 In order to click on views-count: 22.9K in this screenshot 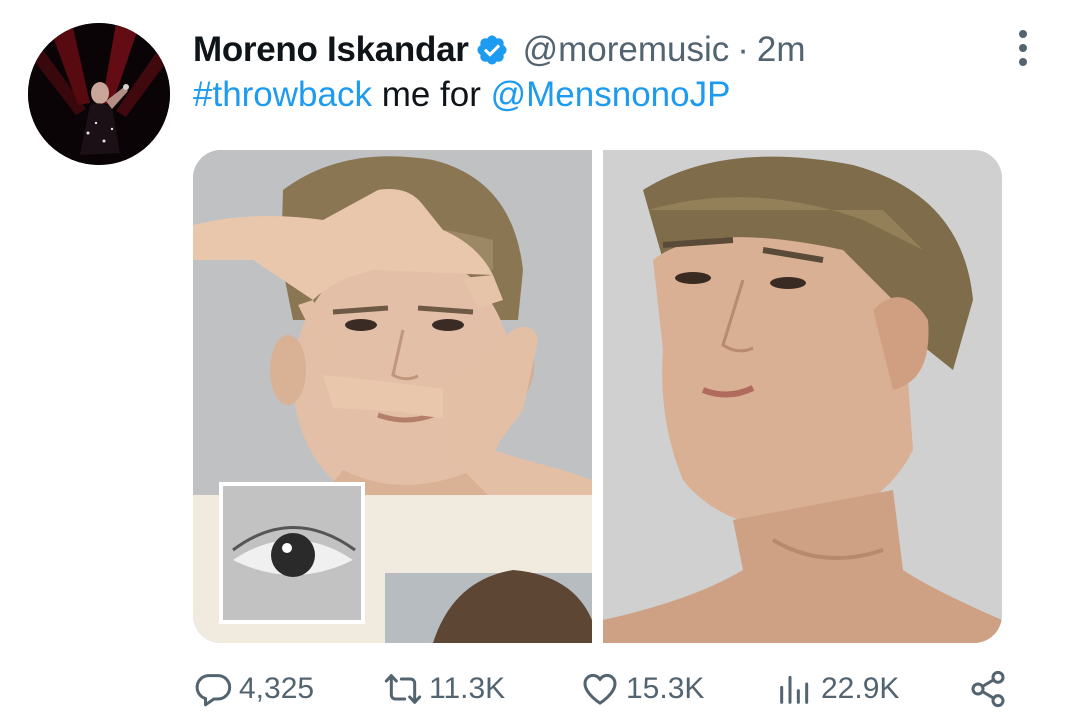, I will do `click(860, 688)`.